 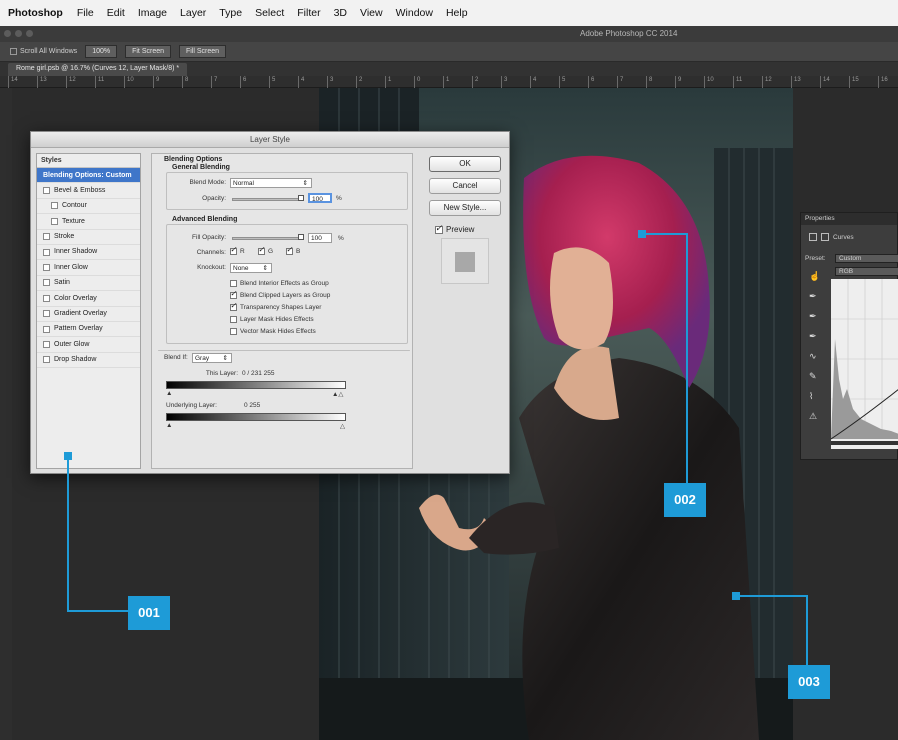 I want to click on channel-select: RGB, so click(x=866, y=271).